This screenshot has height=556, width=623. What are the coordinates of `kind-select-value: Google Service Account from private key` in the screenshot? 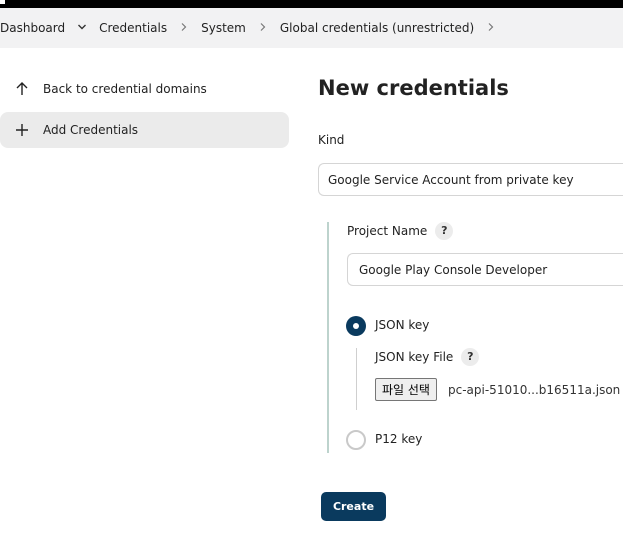 It's located at (451, 179).